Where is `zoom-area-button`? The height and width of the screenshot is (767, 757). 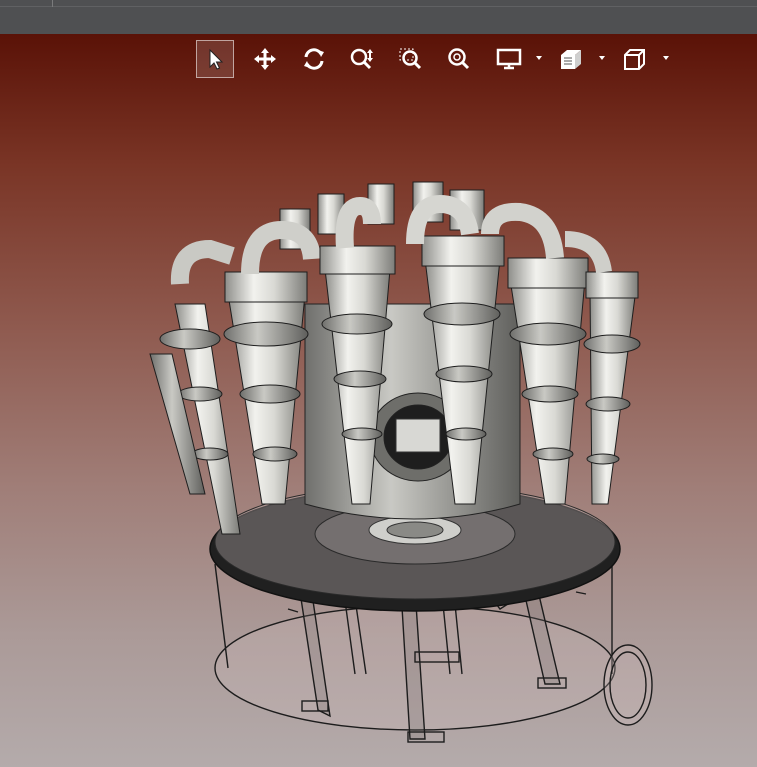
zoom-area-button is located at coordinates (411, 59).